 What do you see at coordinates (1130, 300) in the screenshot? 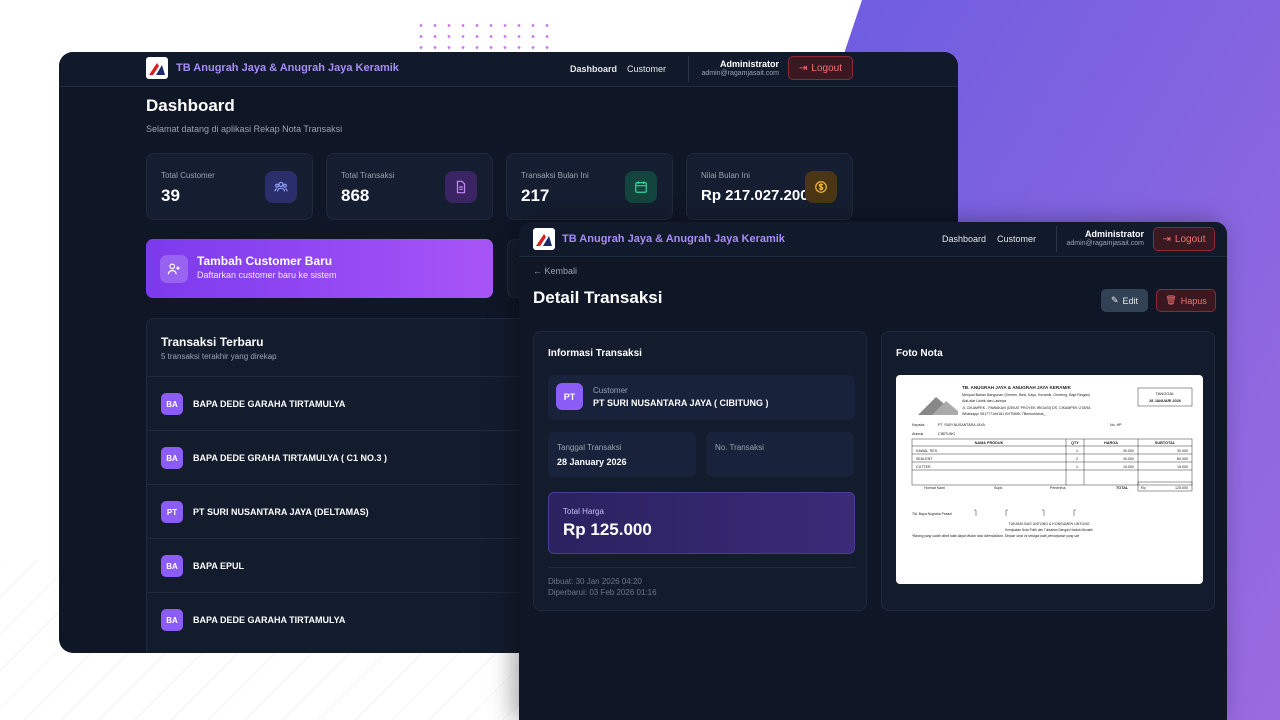
I see `edit-label: Edit` at bounding box center [1130, 300].